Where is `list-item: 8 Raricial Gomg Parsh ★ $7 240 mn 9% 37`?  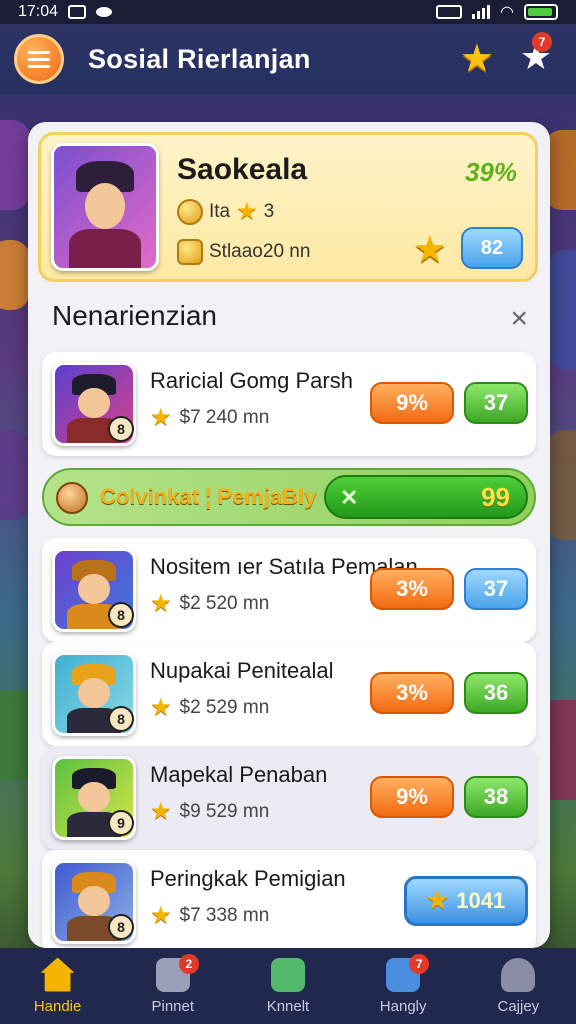 list-item: 8 Raricial Gomg Parsh ★ $7 240 mn 9% 37 is located at coordinates (289, 404).